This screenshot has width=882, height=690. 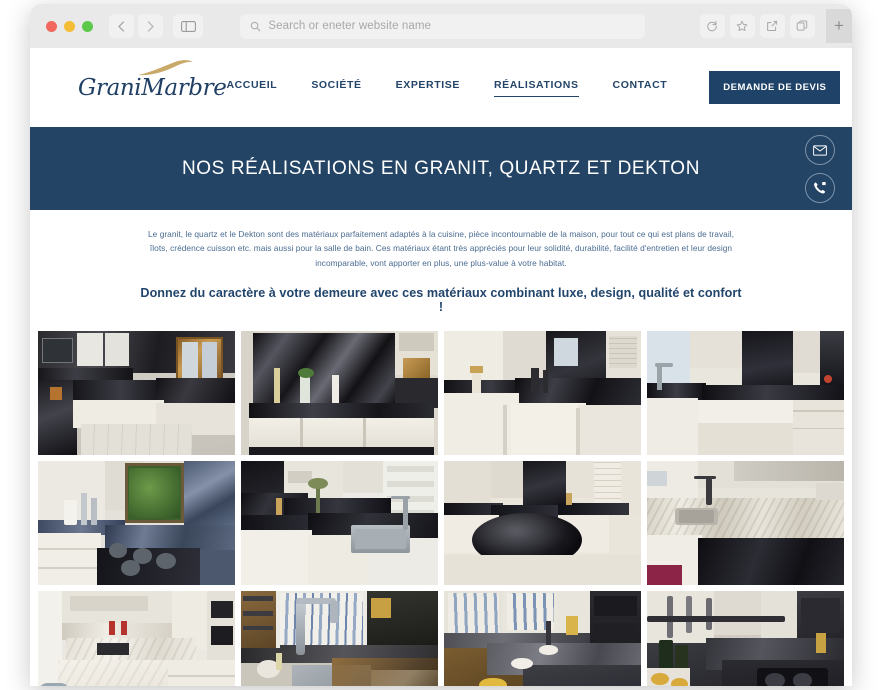 I want to click on search-input-placeholder: Search or eneter website name, so click(x=350, y=26).